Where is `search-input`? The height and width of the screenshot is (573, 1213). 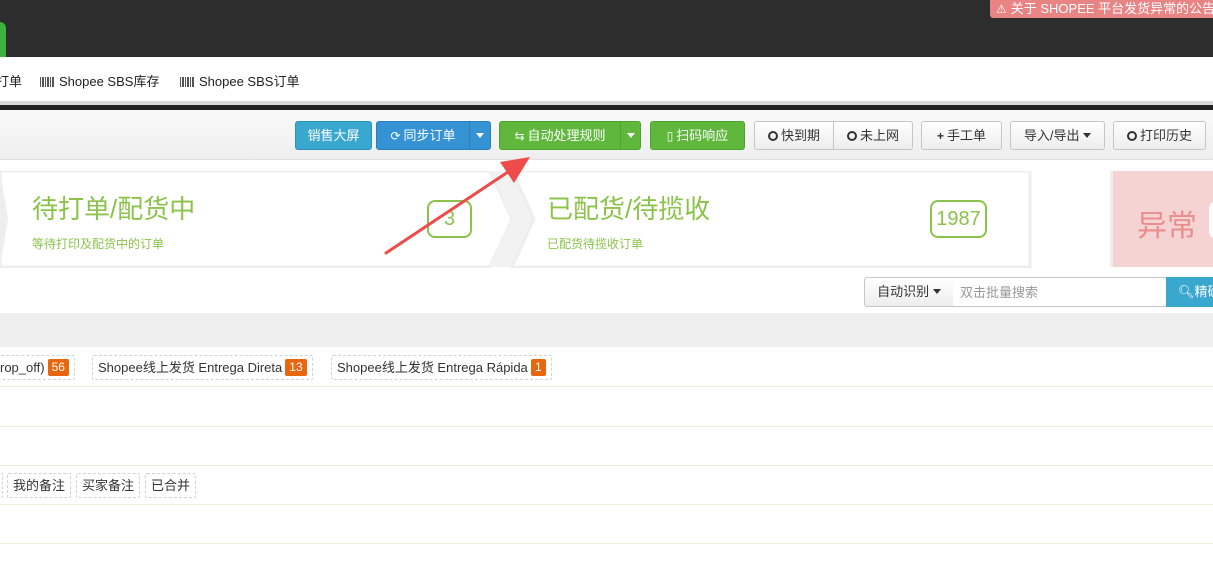
search-input is located at coordinates (1060, 292).